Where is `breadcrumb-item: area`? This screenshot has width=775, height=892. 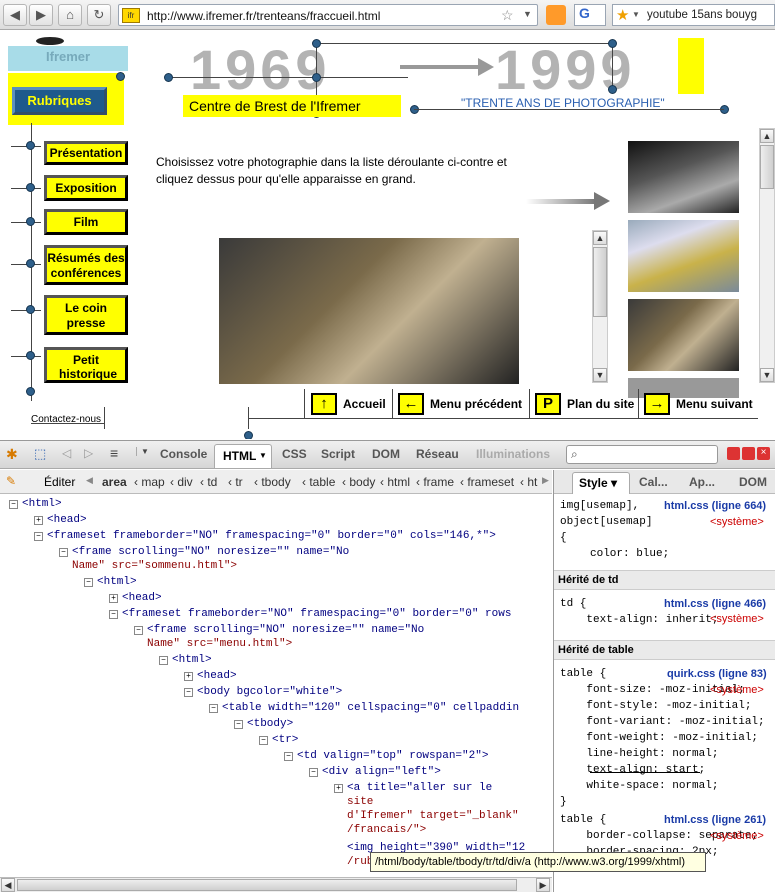
breadcrumb-item: area is located at coordinates (114, 482).